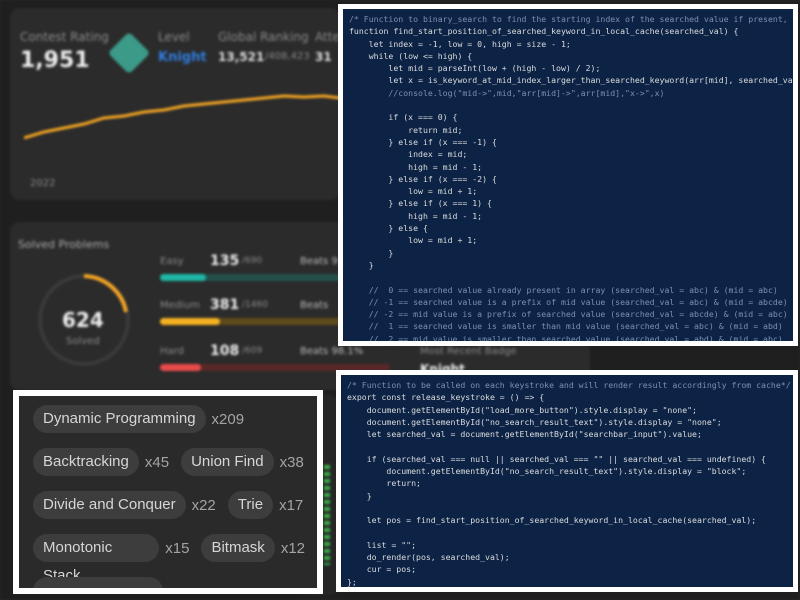 This screenshot has height=600, width=800. Describe the element at coordinates (55, 60) in the screenshot. I see `contest-rating-value: 1,951` at that location.